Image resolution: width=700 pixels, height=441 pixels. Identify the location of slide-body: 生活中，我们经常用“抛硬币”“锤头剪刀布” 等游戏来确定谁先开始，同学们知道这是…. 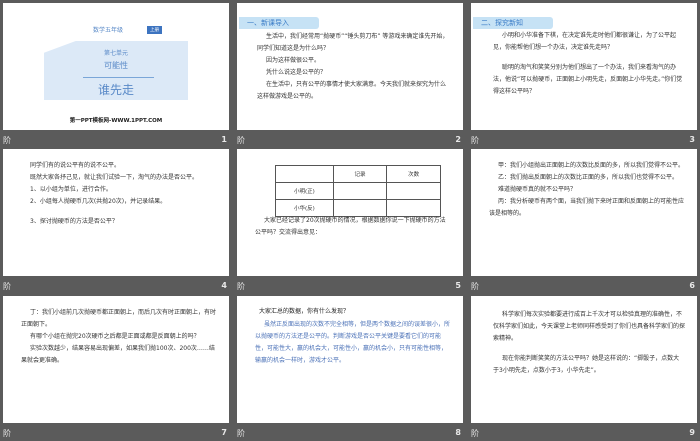
(354, 67).